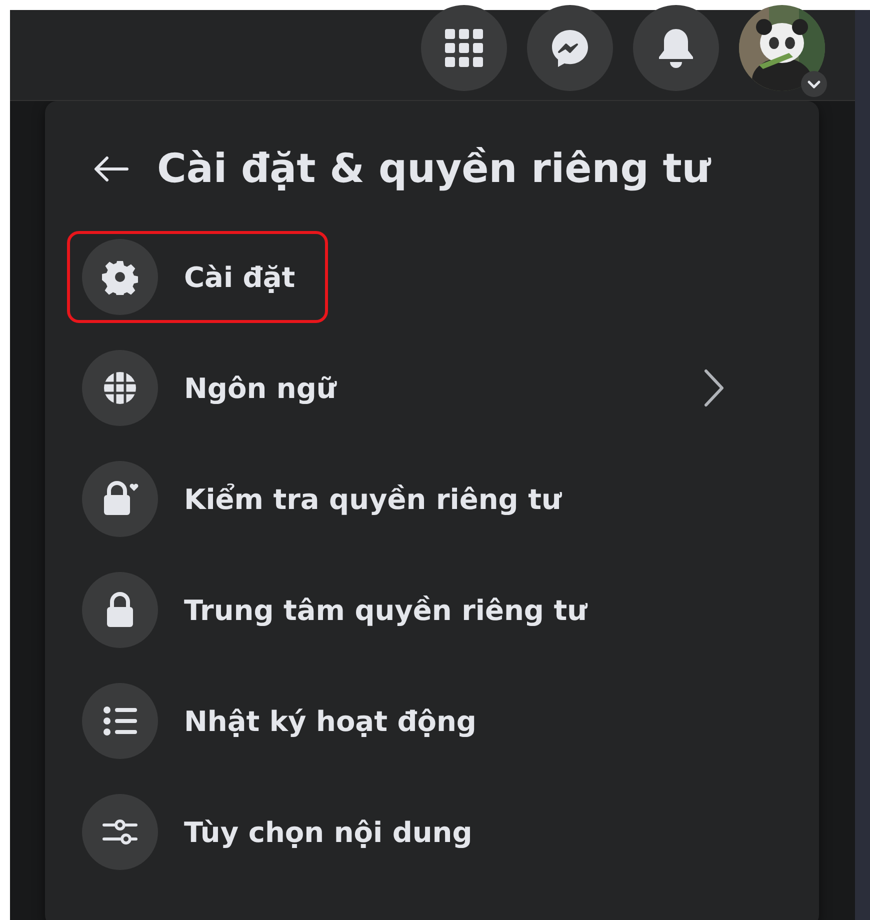 The height and width of the screenshot is (920, 870). What do you see at coordinates (862, 465) in the screenshot?
I see `scrollbar` at bounding box center [862, 465].